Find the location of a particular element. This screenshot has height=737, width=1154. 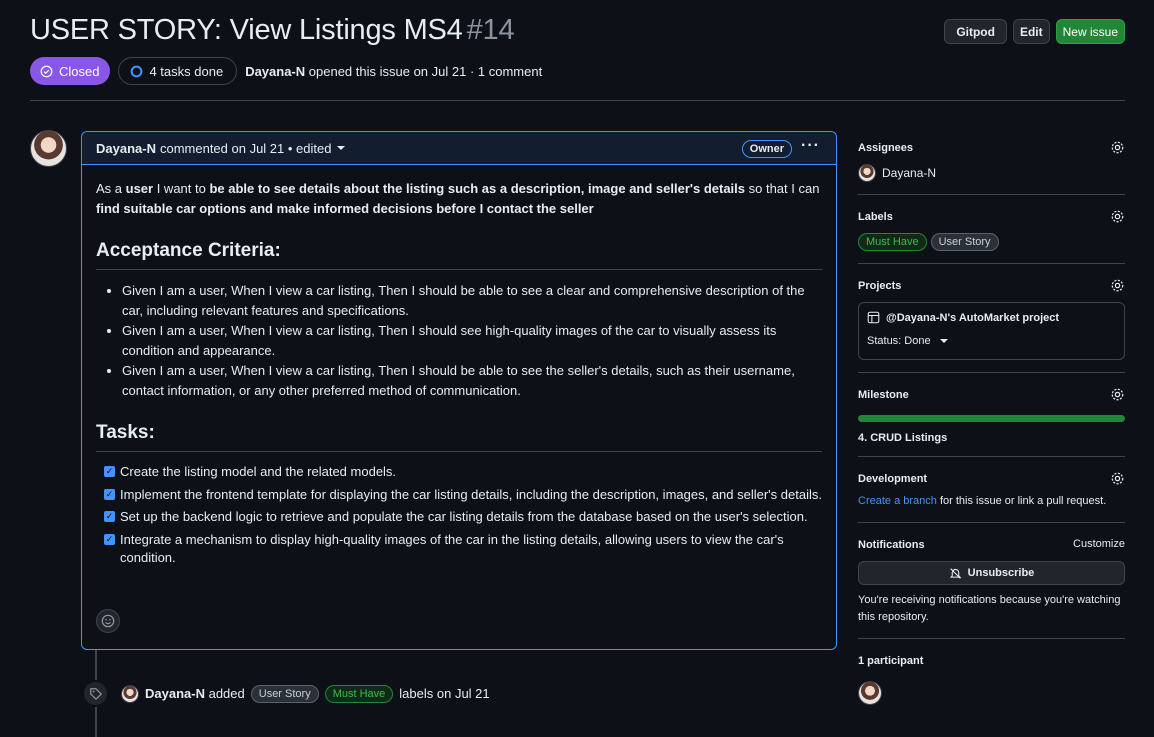

project-status: Status: Done is located at coordinates (991, 341).